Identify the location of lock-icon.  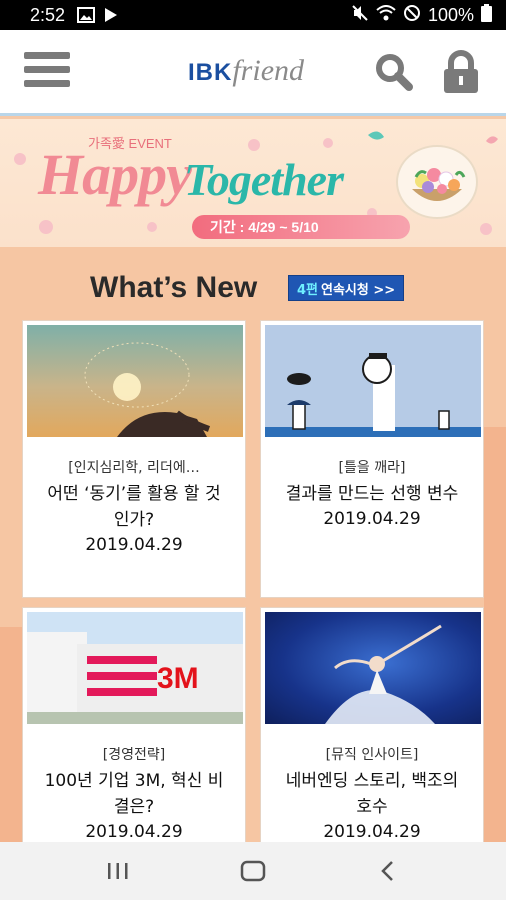
(461, 72).